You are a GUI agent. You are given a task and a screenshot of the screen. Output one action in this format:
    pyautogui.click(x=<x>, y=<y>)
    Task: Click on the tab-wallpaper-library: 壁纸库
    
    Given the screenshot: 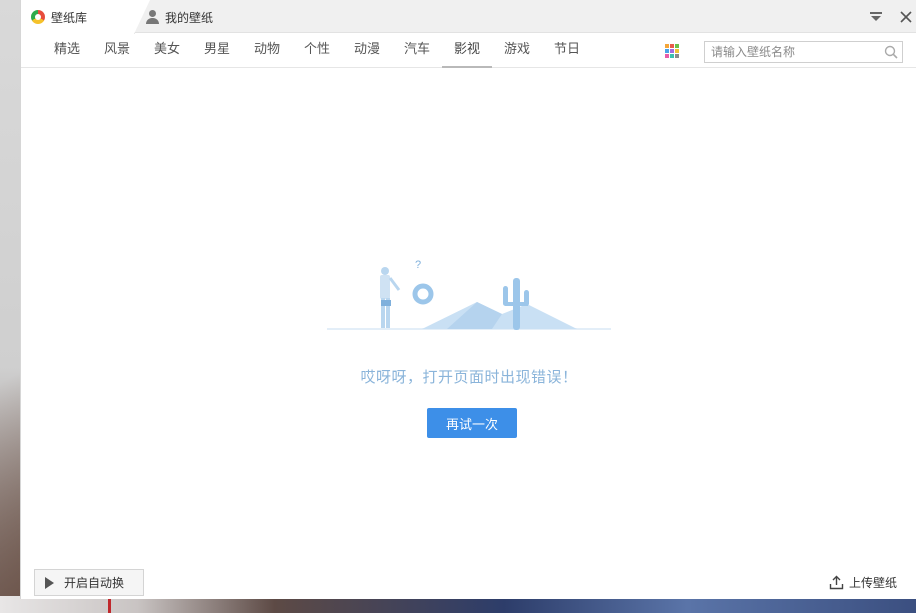 What is the action you would take?
    pyautogui.click(x=85, y=17)
    